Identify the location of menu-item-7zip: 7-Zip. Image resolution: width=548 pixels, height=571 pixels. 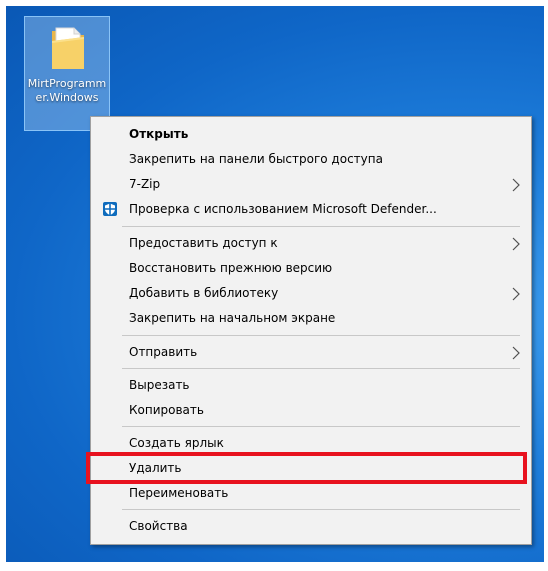
(311, 184).